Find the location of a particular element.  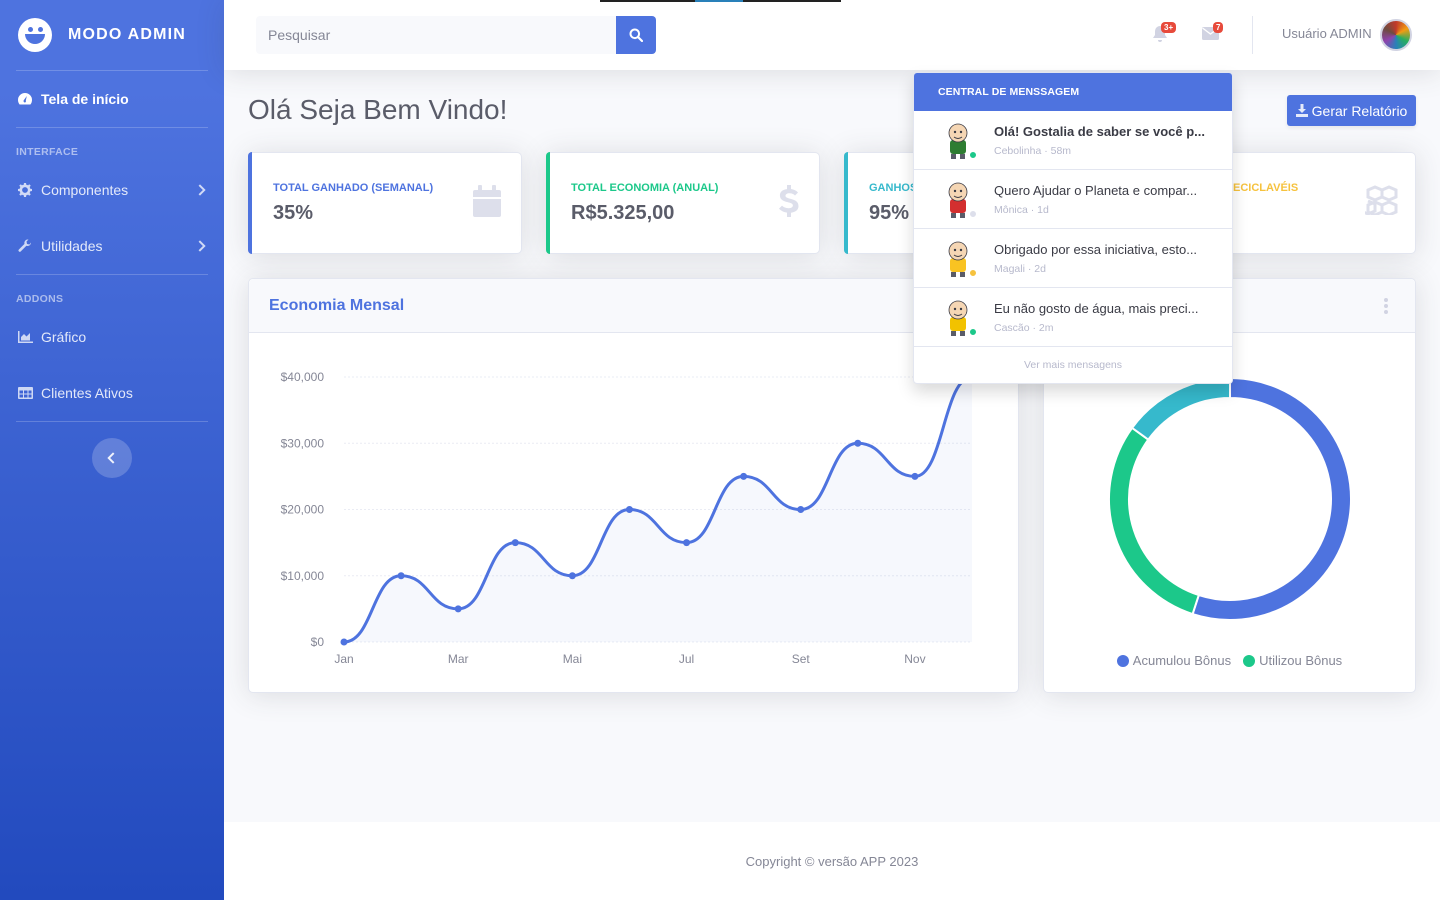

boxes-icon is located at coordinates (1381, 200).